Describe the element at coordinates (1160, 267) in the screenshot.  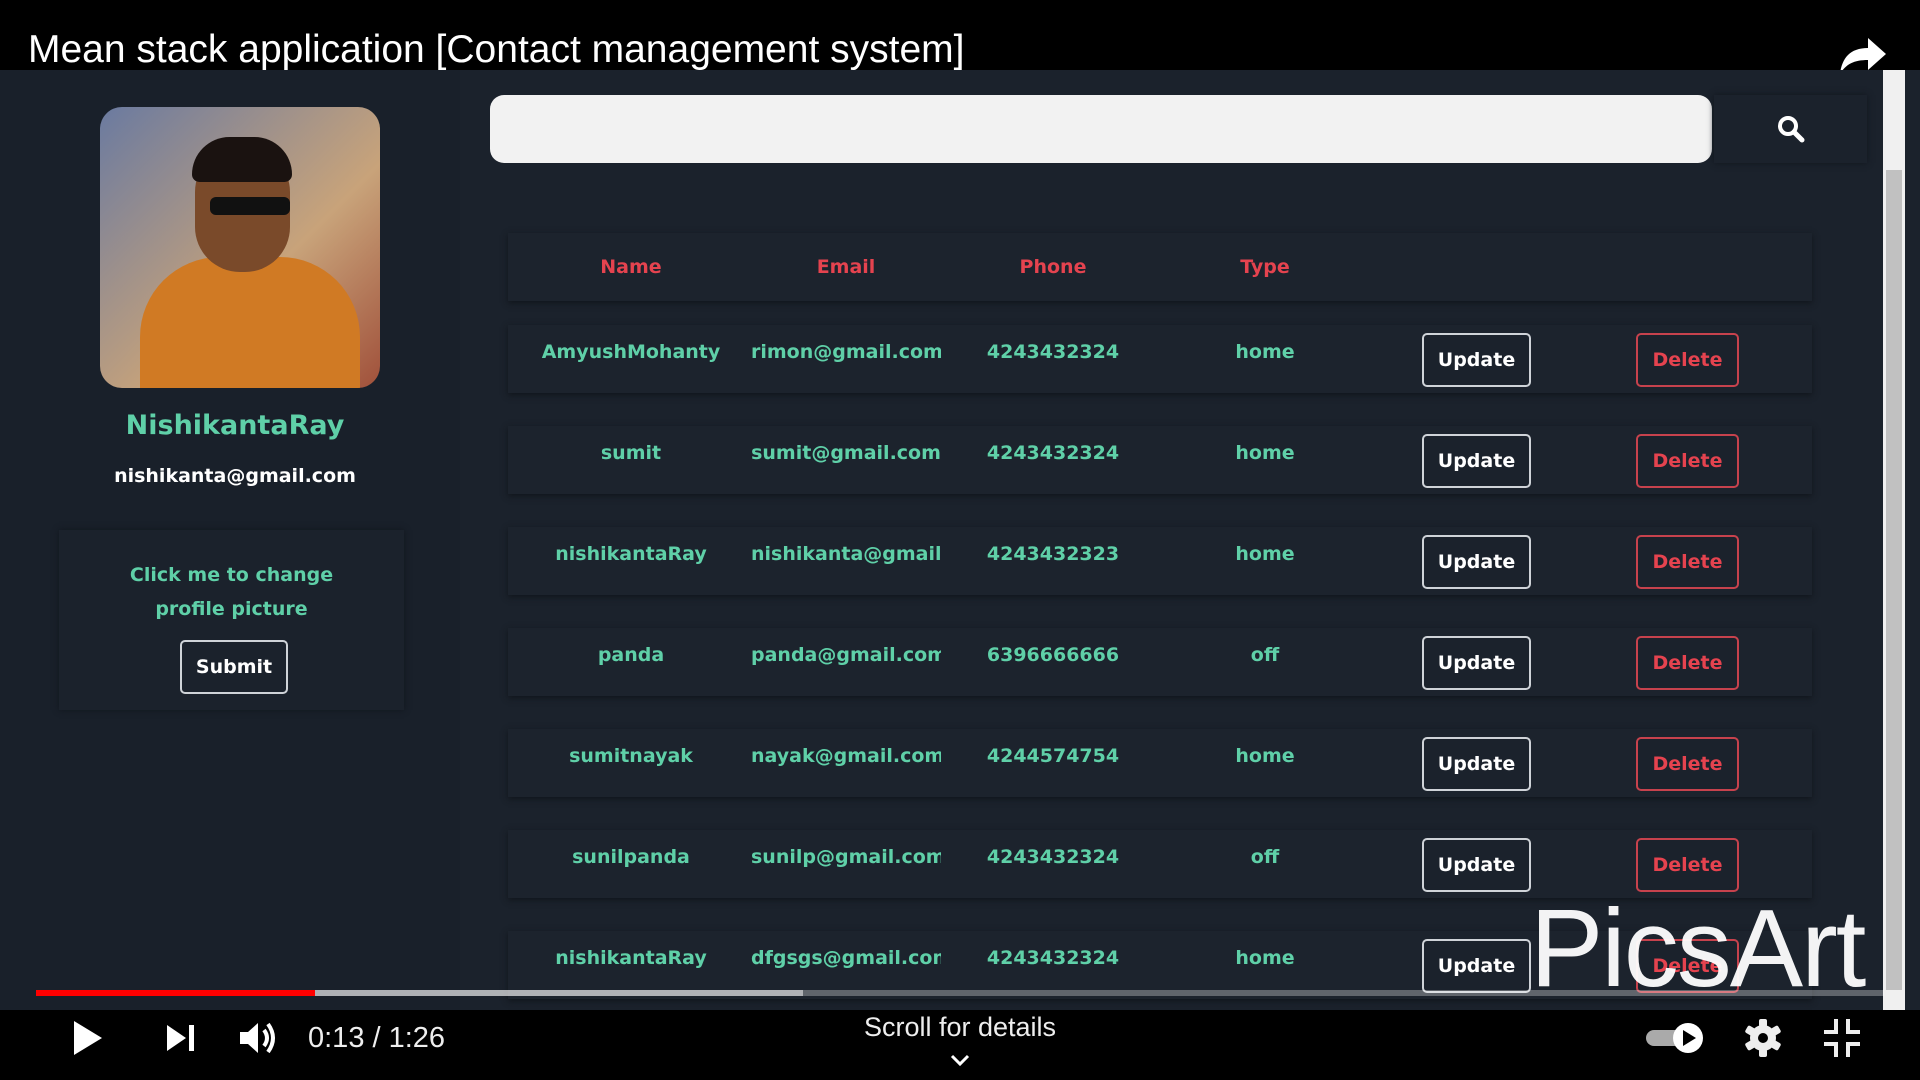
I see `table-header: Name Email Phone Type` at that location.